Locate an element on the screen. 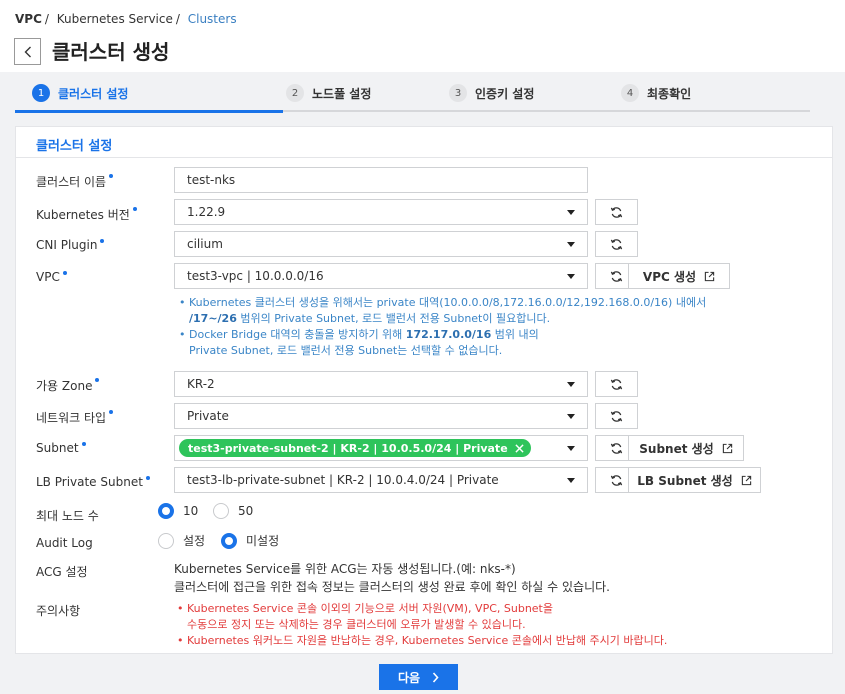 The image size is (845, 694). step-number: 2 is located at coordinates (295, 93).